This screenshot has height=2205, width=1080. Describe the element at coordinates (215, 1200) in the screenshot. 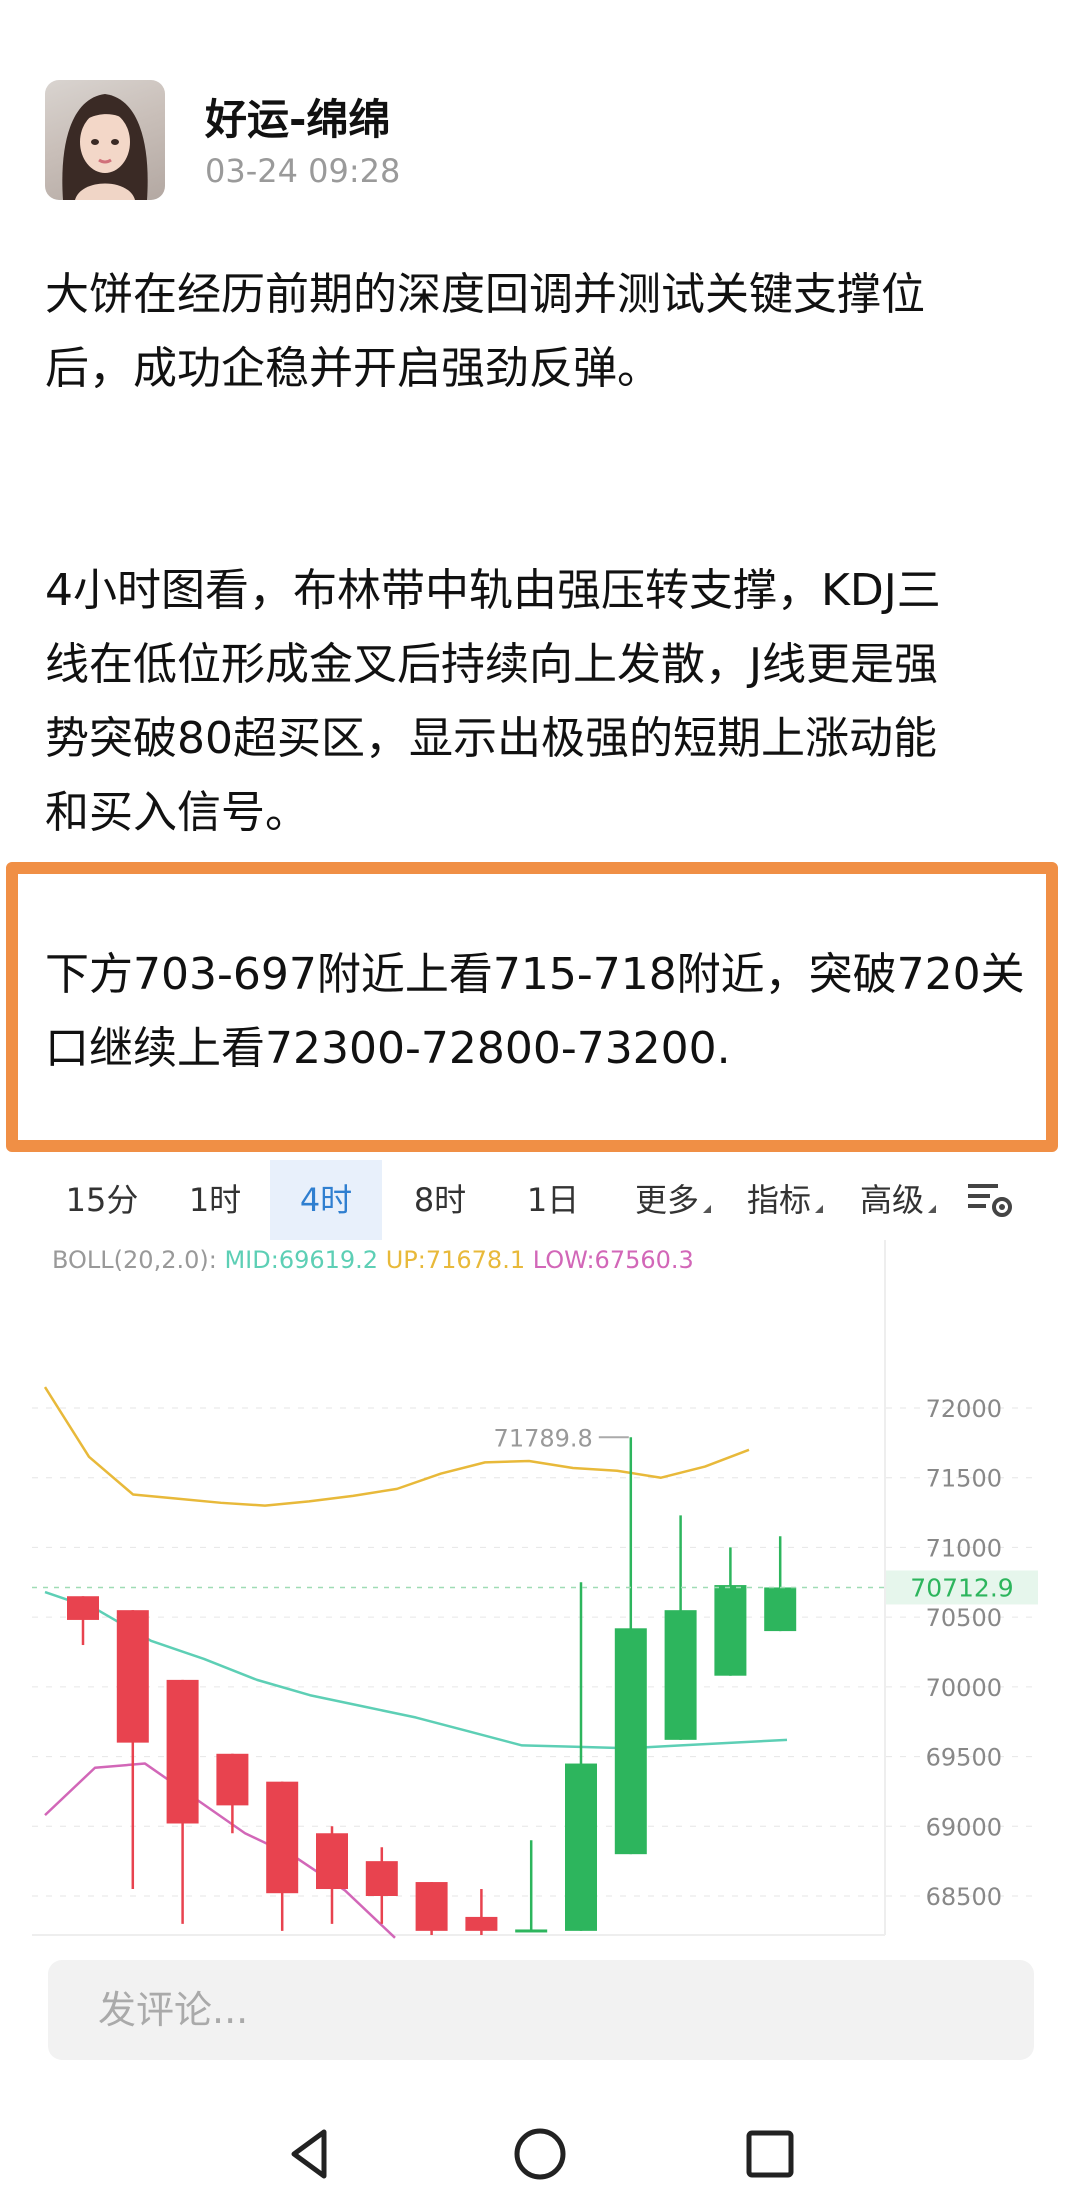

I see `tab-1h: 1时` at that location.